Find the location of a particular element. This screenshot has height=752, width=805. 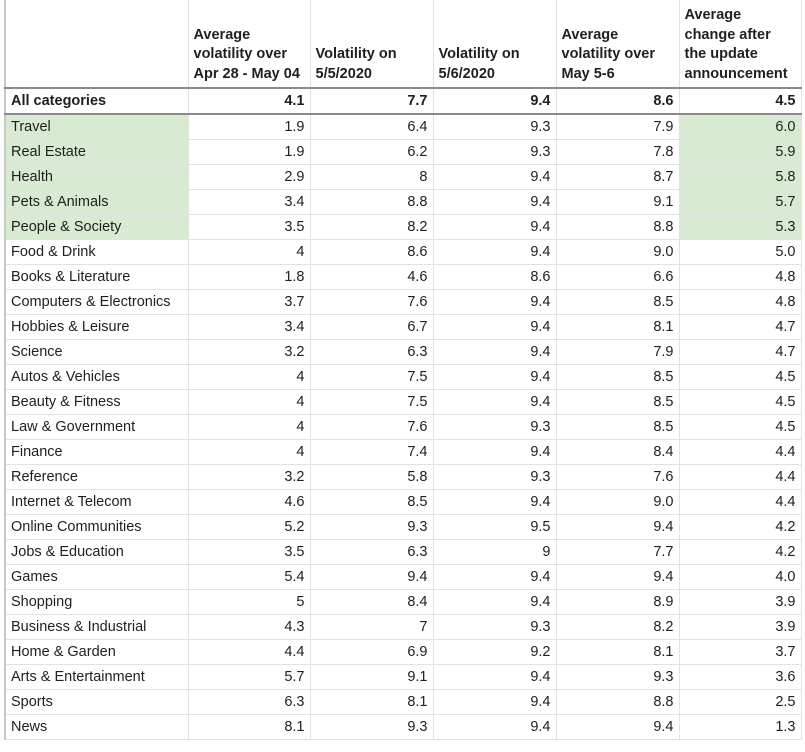

value-cell: 7.7 is located at coordinates (617, 552).